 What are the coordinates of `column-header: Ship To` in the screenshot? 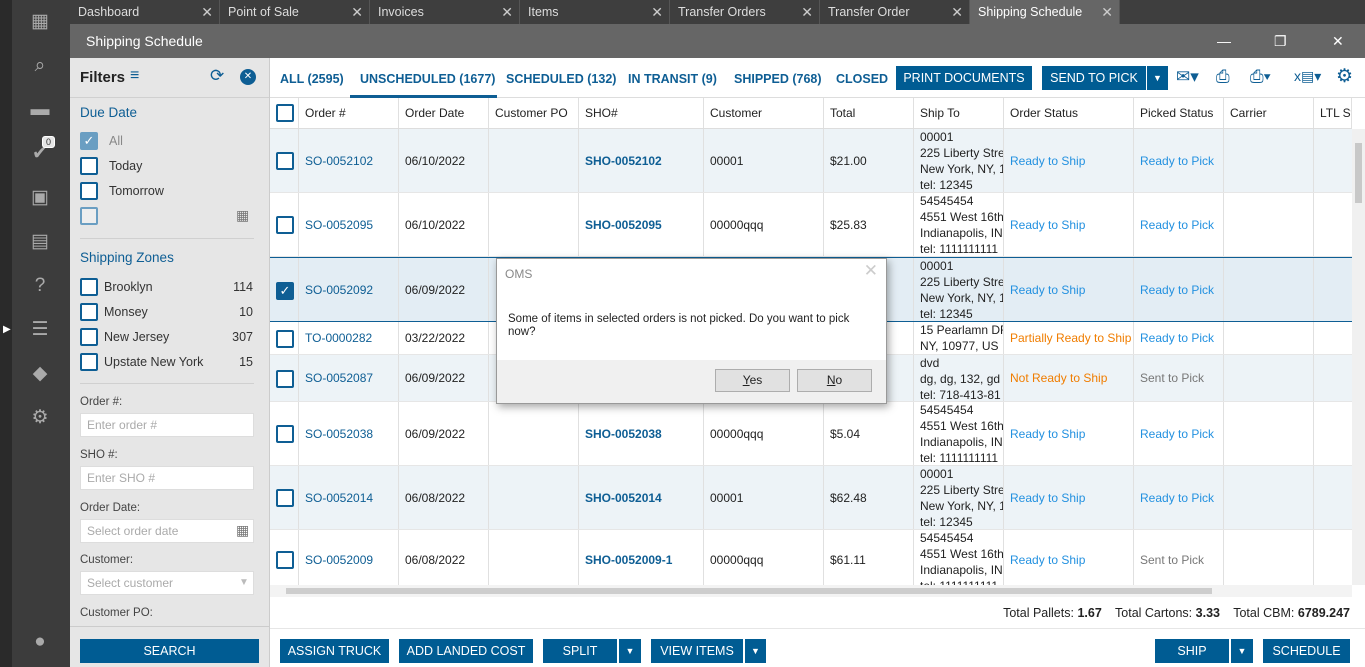 It's located at (959, 113).